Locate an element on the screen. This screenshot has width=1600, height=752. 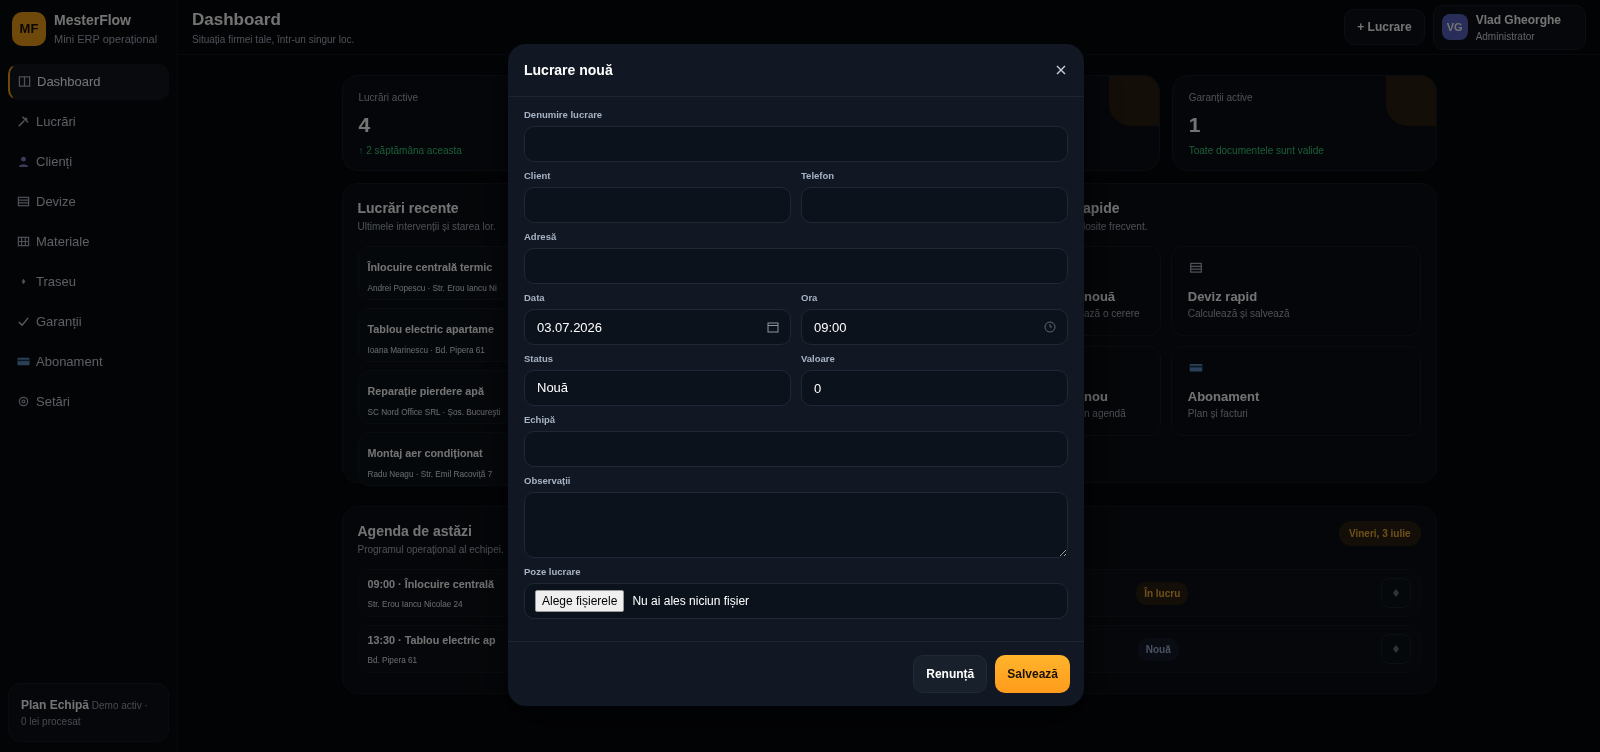
new-job-button: + Lucrare is located at coordinates (1384, 27).